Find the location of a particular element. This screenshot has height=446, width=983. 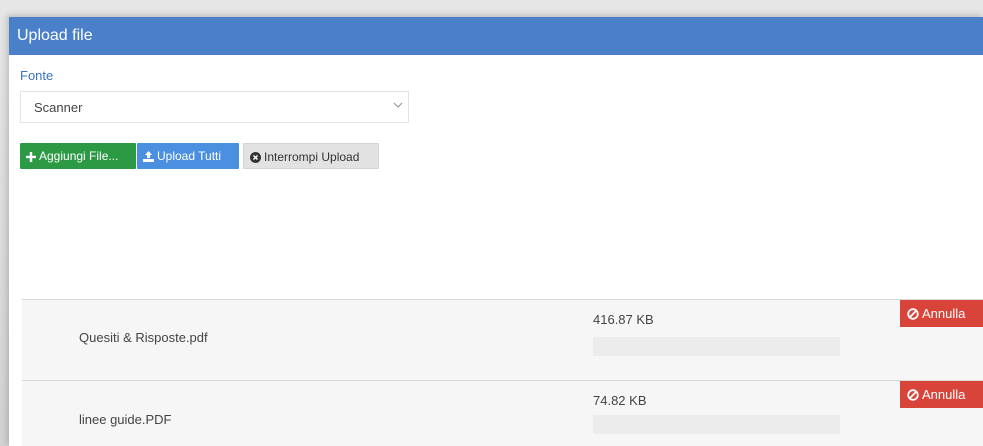

chevron-down-icon is located at coordinates (398, 105).